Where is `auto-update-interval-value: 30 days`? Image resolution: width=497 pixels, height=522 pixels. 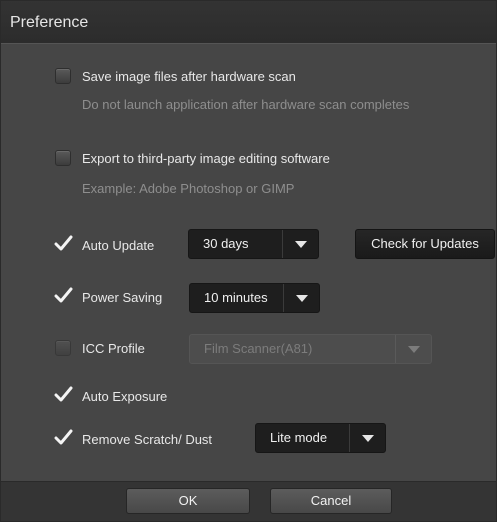
auto-update-interval-value: 30 days is located at coordinates (226, 243).